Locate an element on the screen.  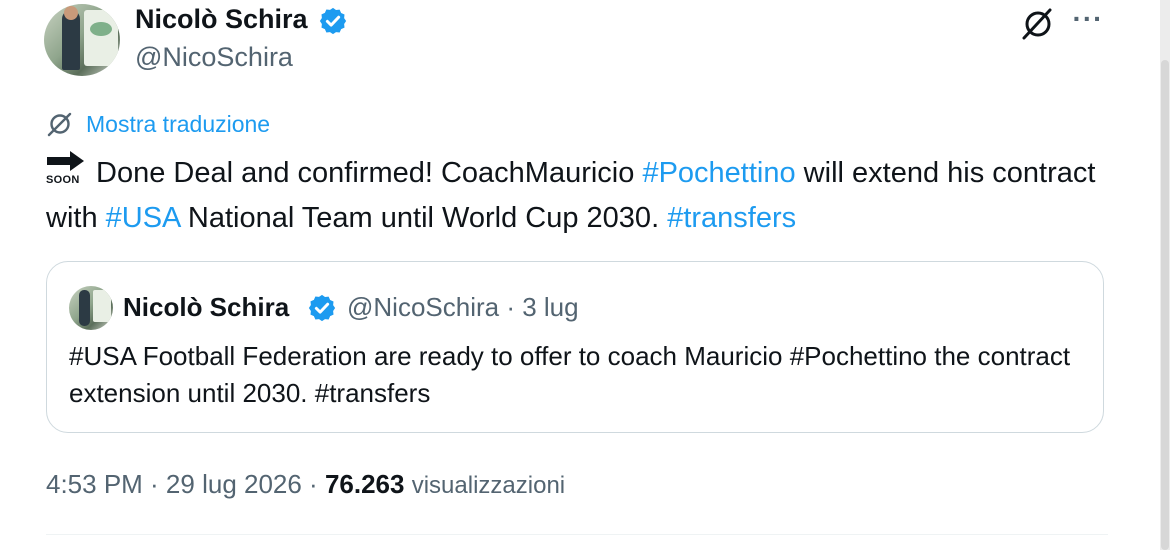
quoted-author-avatar is located at coordinates (91, 308).